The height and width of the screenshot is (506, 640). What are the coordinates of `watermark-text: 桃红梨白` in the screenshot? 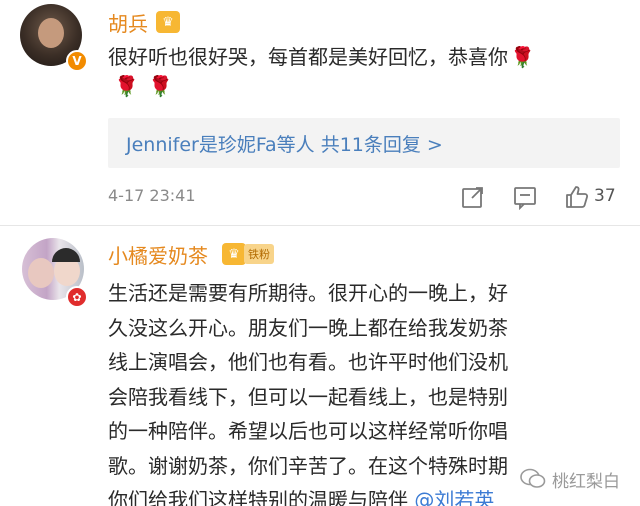 It's located at (586, 481).